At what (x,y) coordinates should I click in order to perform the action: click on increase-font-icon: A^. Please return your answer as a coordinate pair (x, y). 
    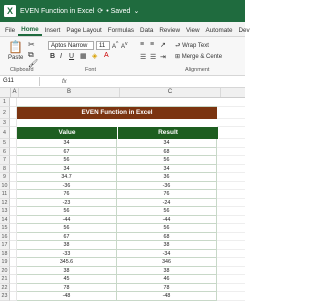
    Looking at the image, I should click on (115, 45).